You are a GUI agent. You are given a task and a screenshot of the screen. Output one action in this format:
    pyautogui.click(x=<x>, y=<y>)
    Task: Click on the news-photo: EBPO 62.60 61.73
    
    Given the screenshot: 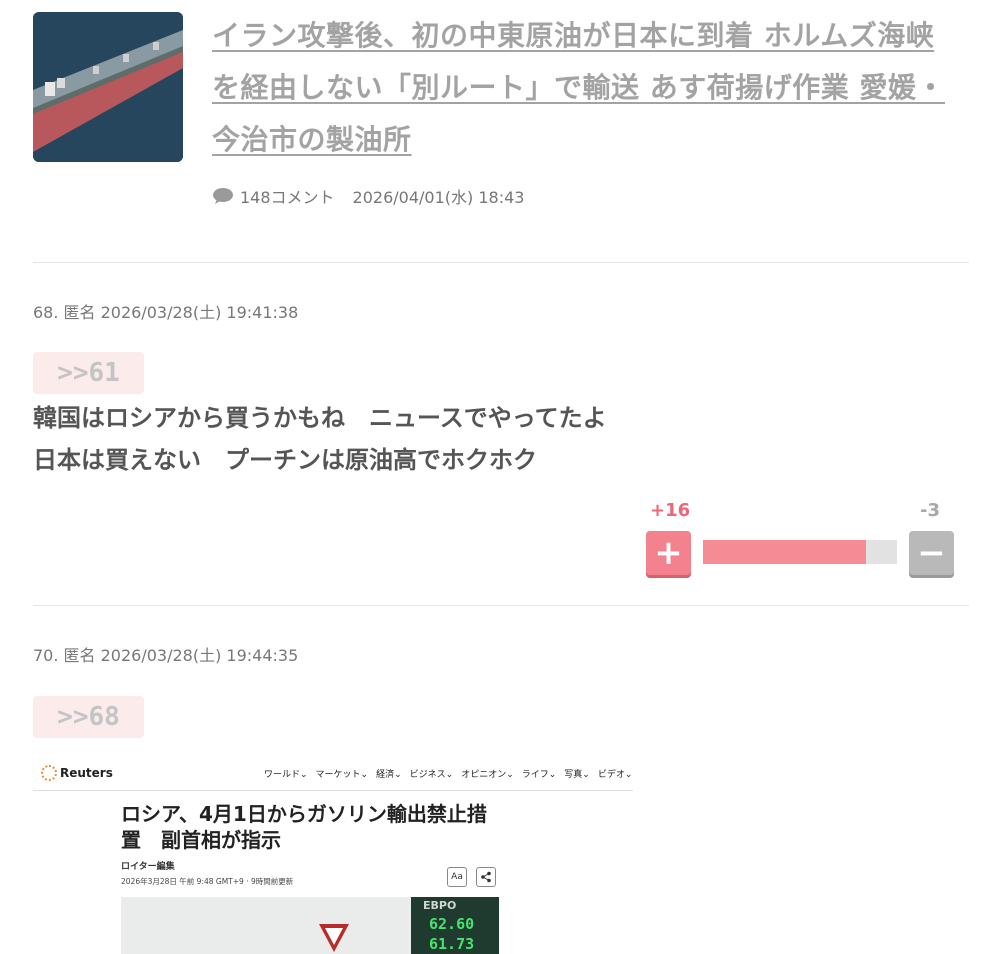 What is the action you would take?
    pyautogui.click(x=310, y=925)
    